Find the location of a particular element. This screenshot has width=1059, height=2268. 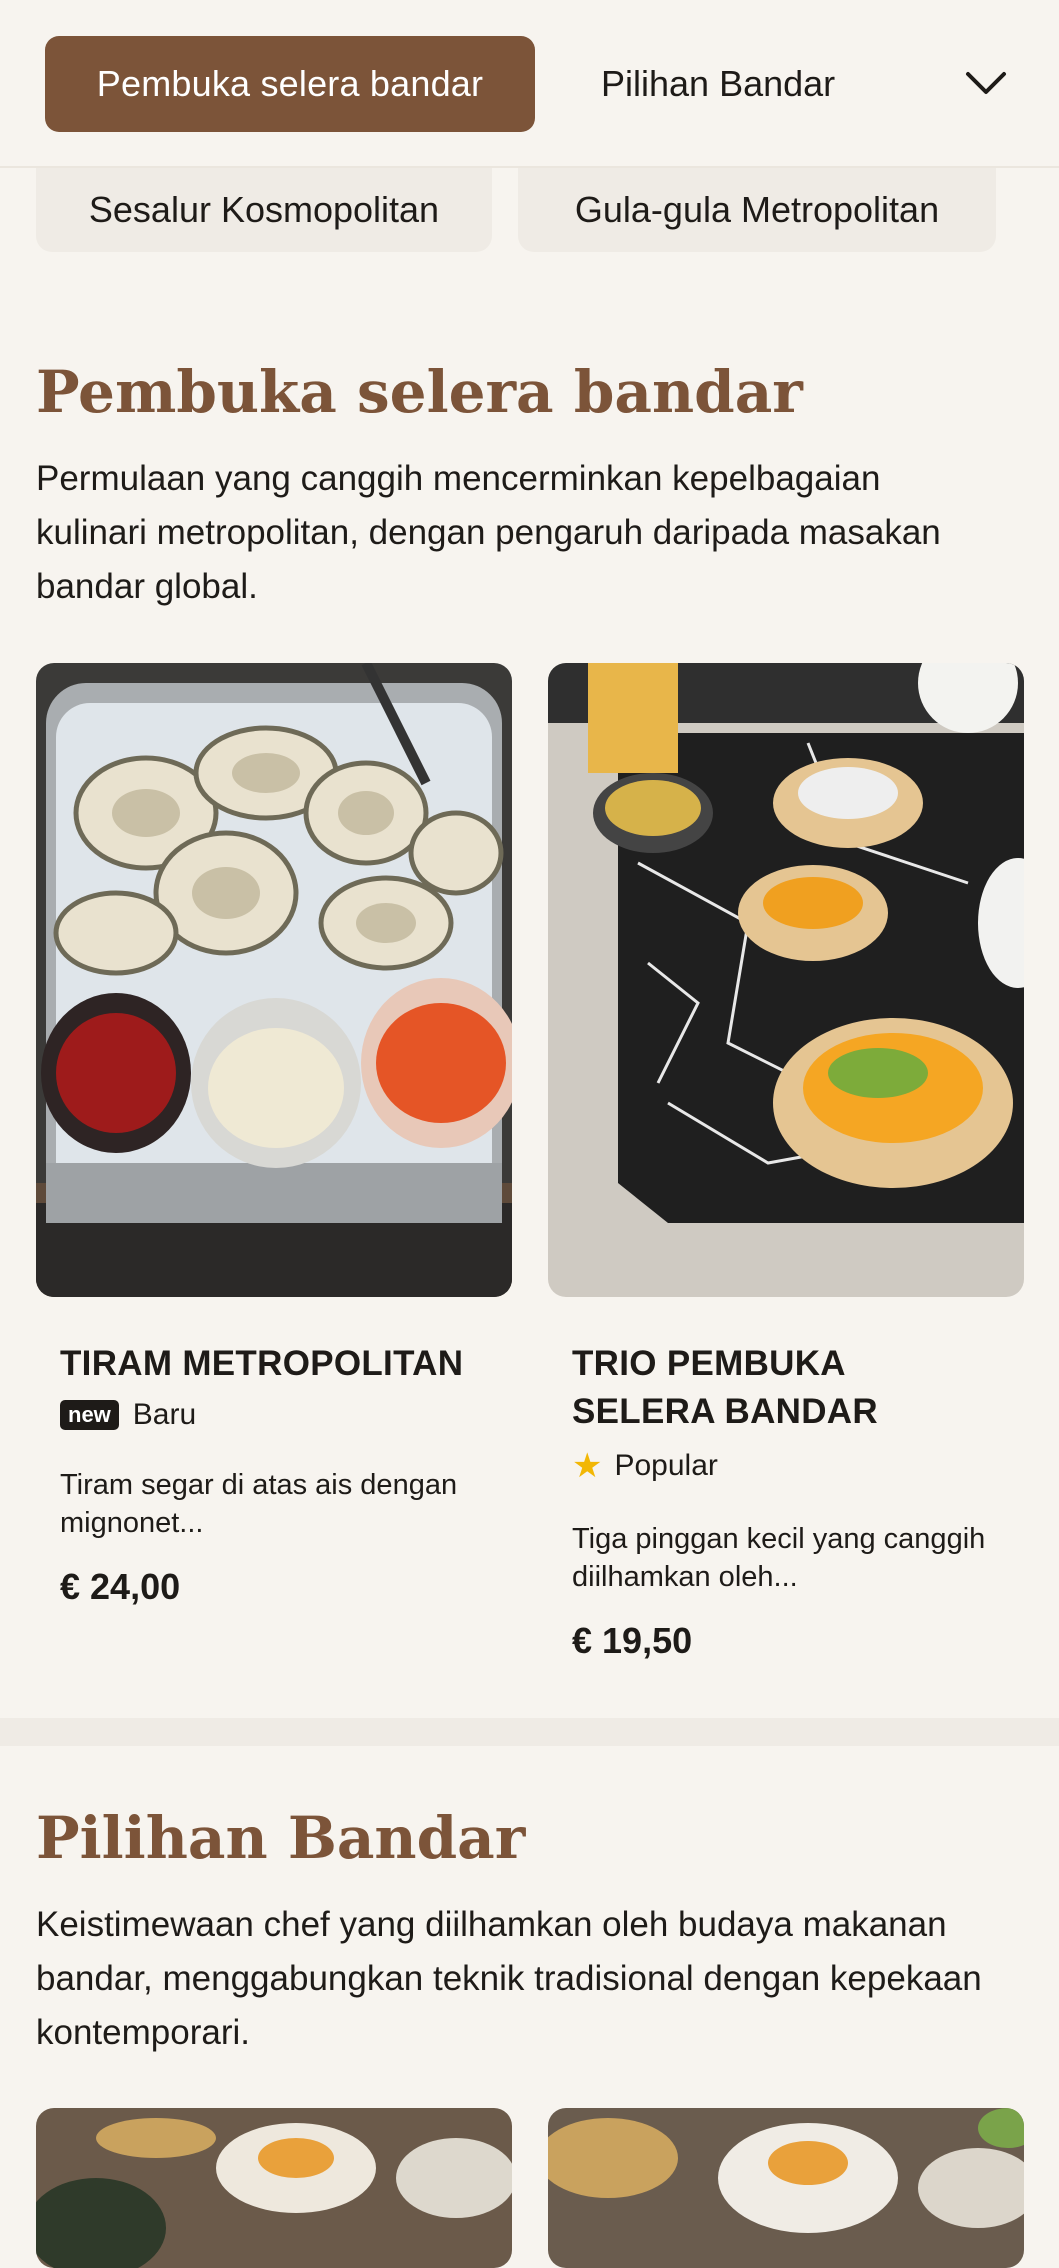

category-chip-active: Pembuka selera bandar is located at coordinates (290, 84).